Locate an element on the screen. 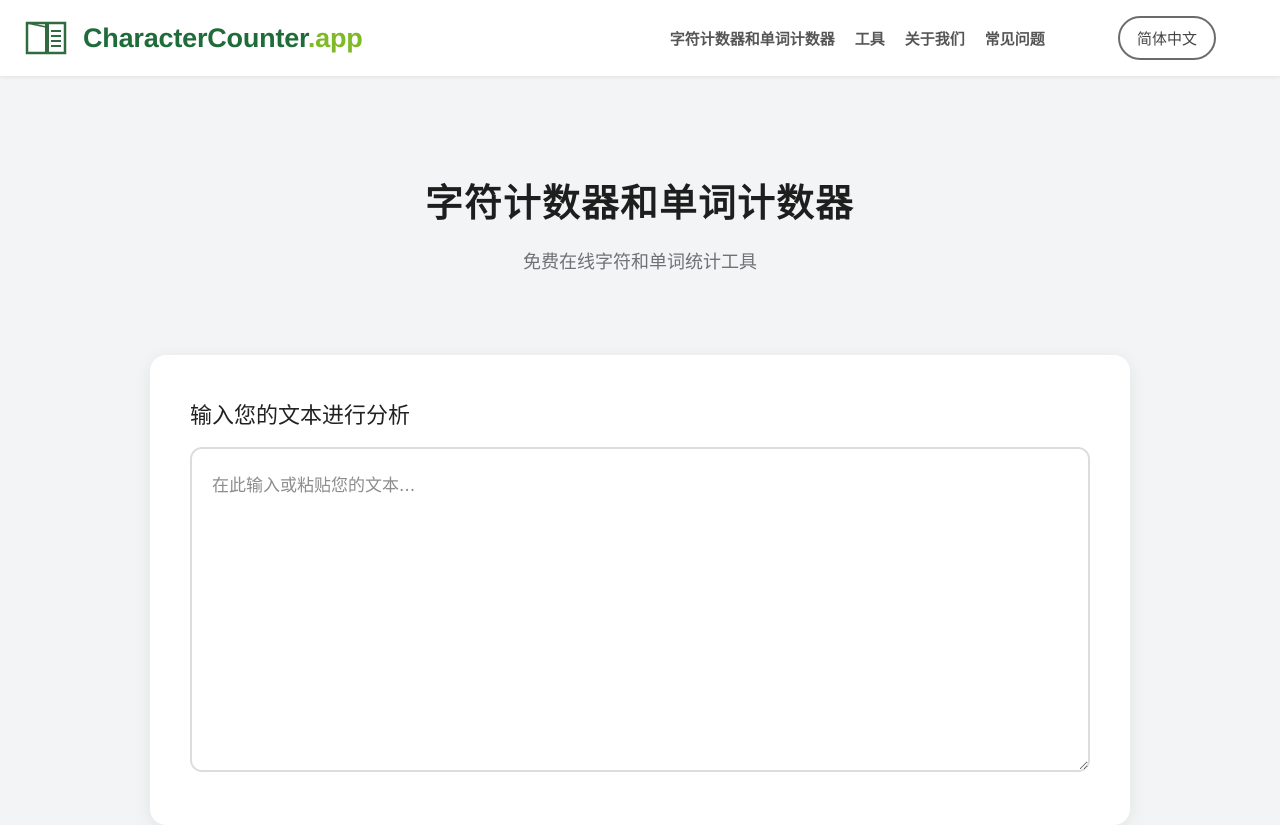 Image resolution: width=1280 pixels, height=825 pixels. nav-link-tools: 工具 is located at coordinates (870, 38).